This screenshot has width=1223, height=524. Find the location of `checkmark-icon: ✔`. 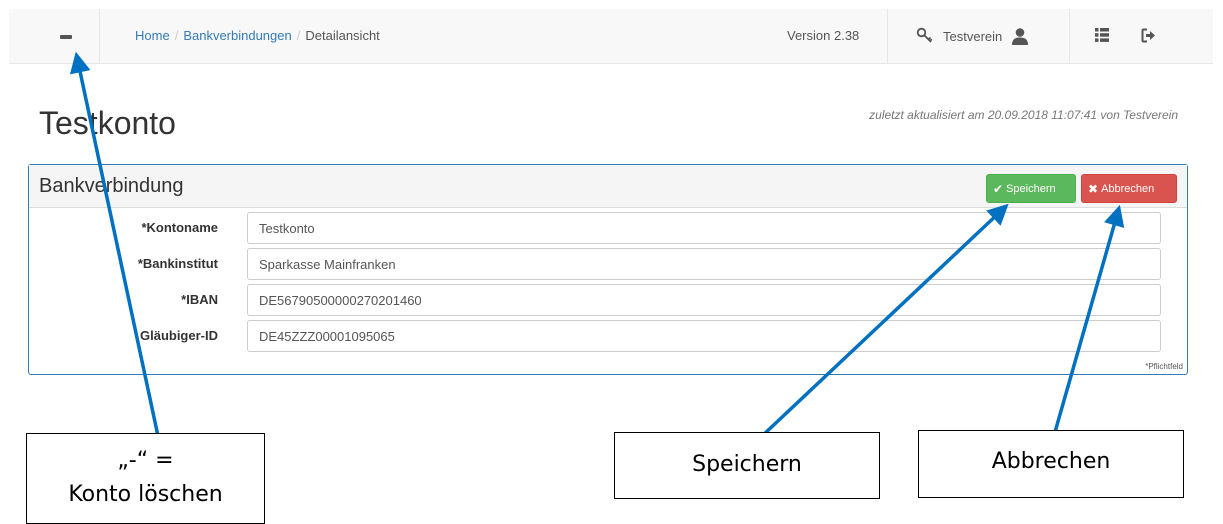

checkmark-icon: ✔ is located at coordinates (998, 188).